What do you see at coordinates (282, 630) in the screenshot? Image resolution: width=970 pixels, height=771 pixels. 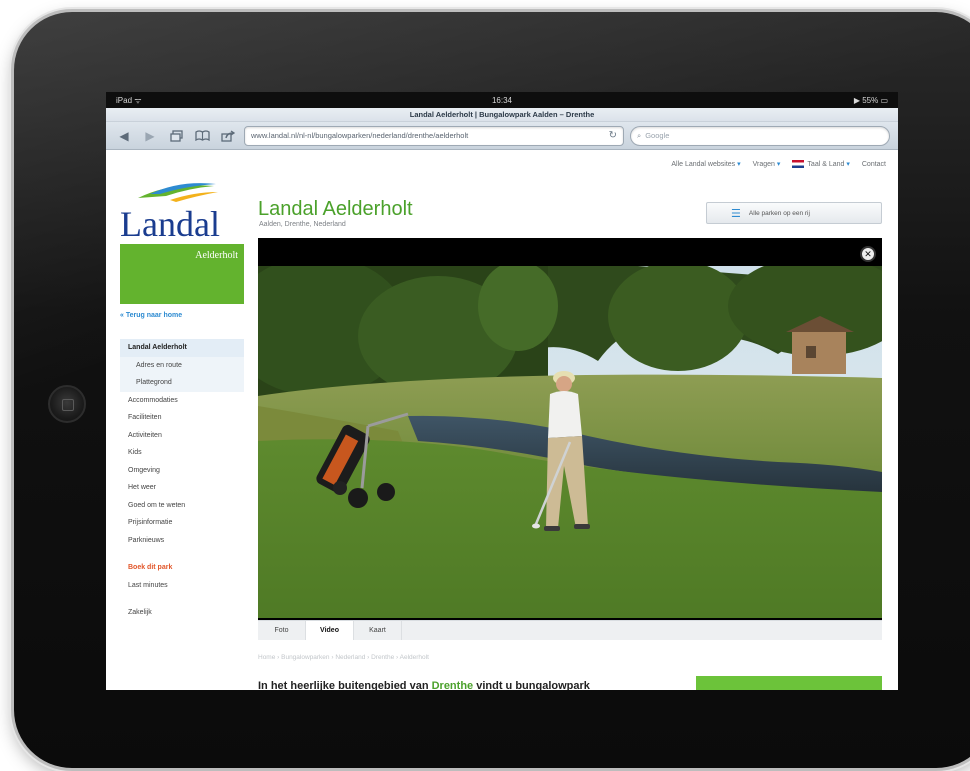 I see `tab-foto: Foto` at bounding box center [282, 630].